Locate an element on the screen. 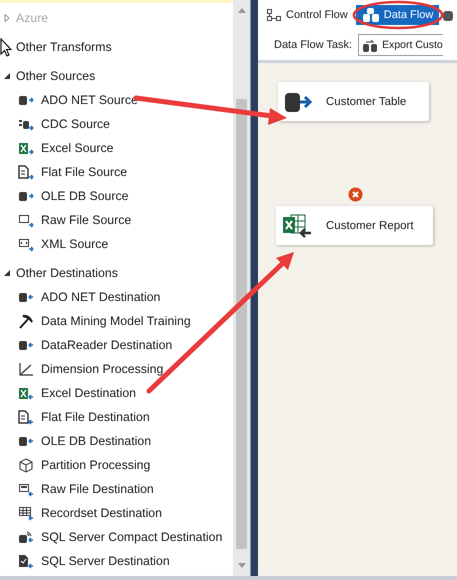 This screenshot has height=580, width=457. toolbox-item: Recordset Destination is located at coordinates (101, 513).